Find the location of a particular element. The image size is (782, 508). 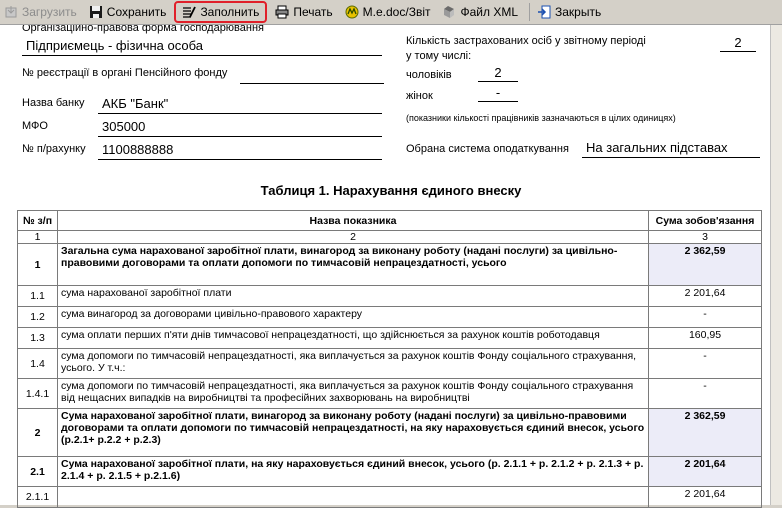

mfo-field: 305000 is located at coordinates (240, 127).